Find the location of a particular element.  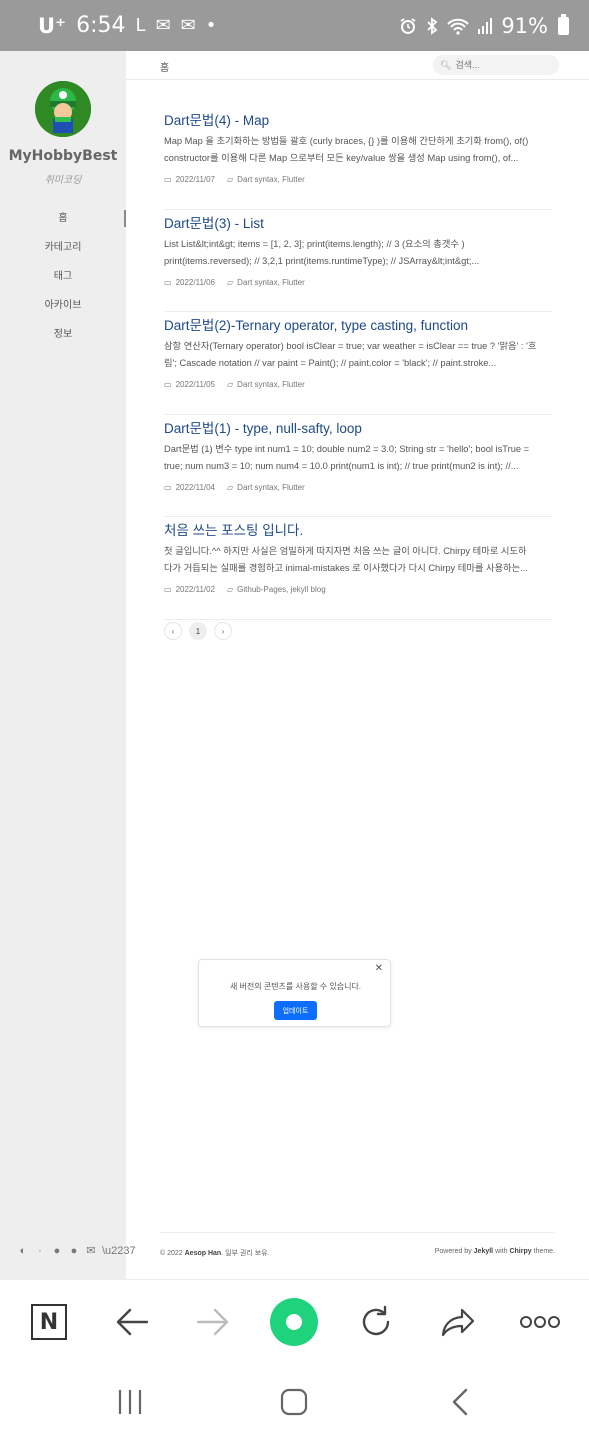

toast-message: 새 버전의 콘텐츠를 사용할 수 있습니다. is located at coordinates (295, 986).